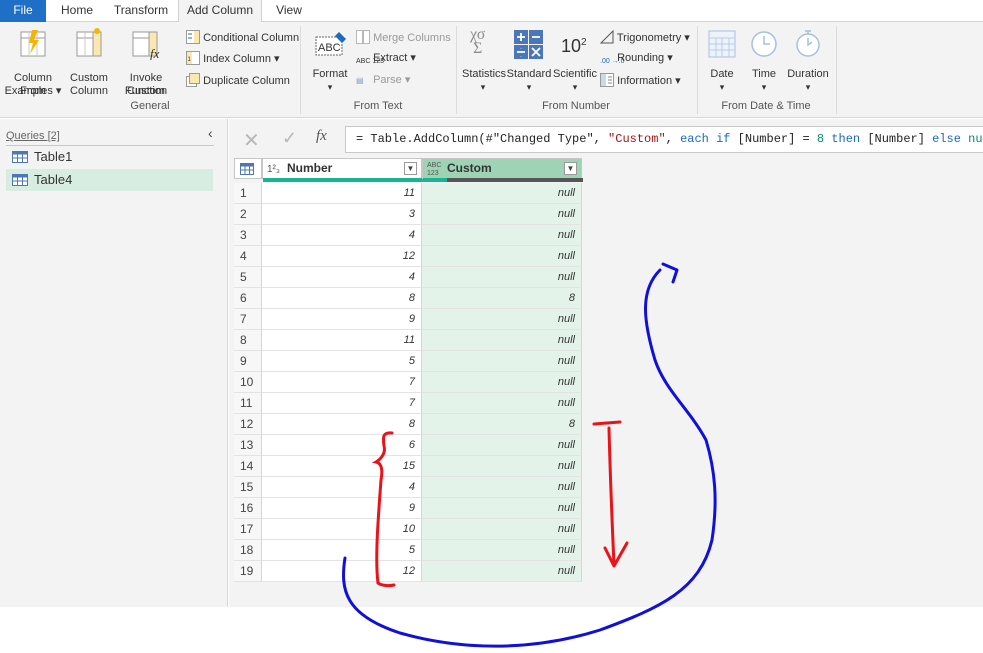  What do you see at coordinates (289, 138) in the screenshot?
I see `commit-formula-icon: ✓` at bounding box center [289, 138].